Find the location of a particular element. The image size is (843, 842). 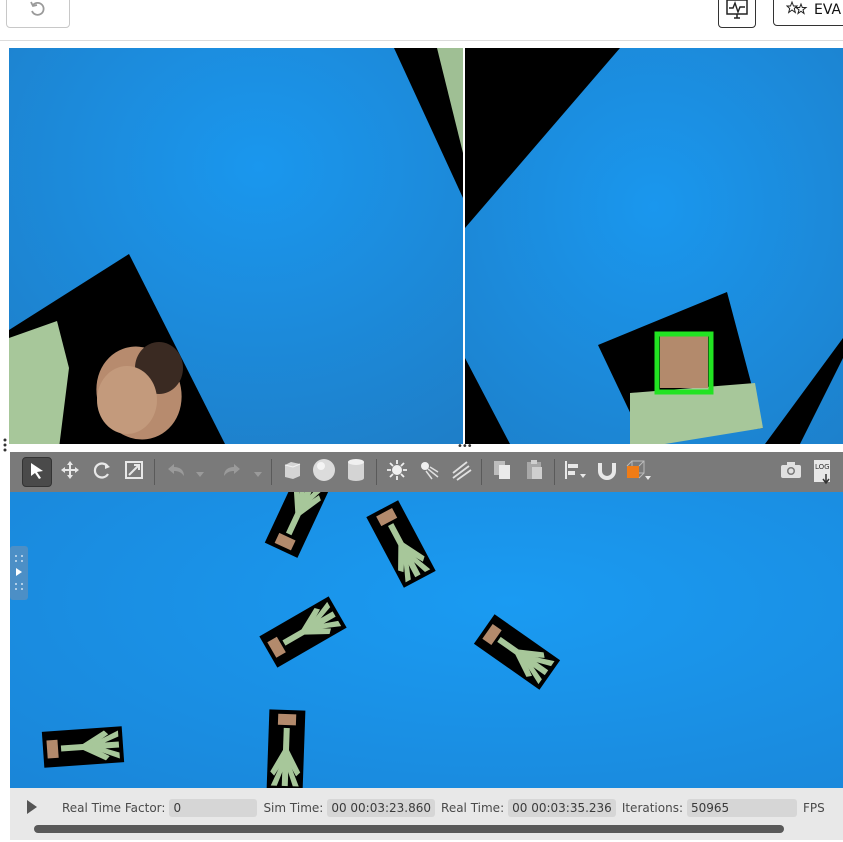

undo-sim-button is located at coordinates (175, 472).